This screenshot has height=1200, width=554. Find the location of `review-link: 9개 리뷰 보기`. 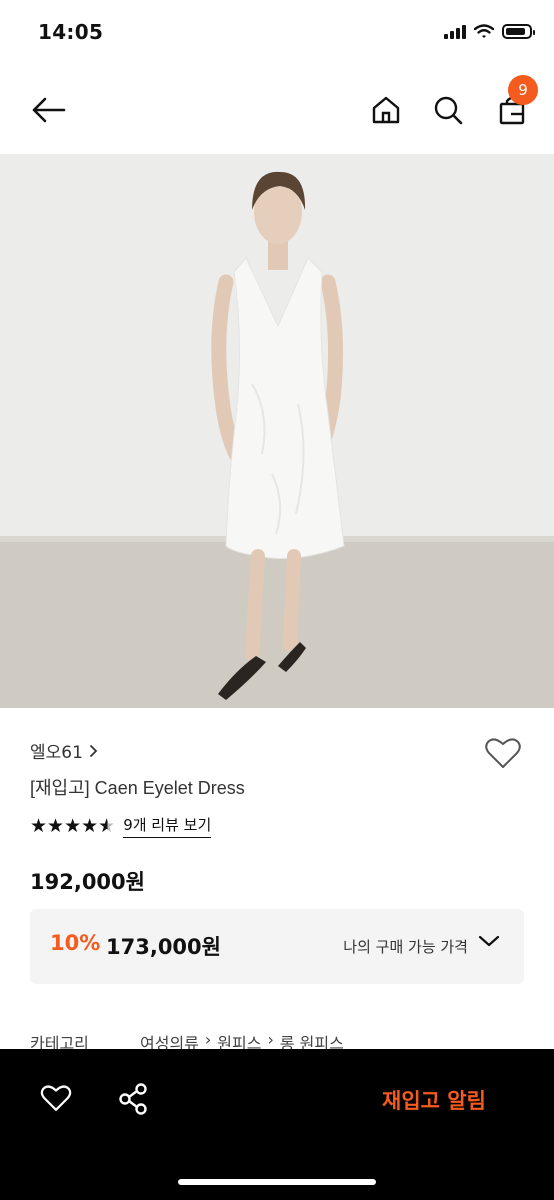

review-link: 9개 리뷰 보기 is located at coordinates (167, 826).